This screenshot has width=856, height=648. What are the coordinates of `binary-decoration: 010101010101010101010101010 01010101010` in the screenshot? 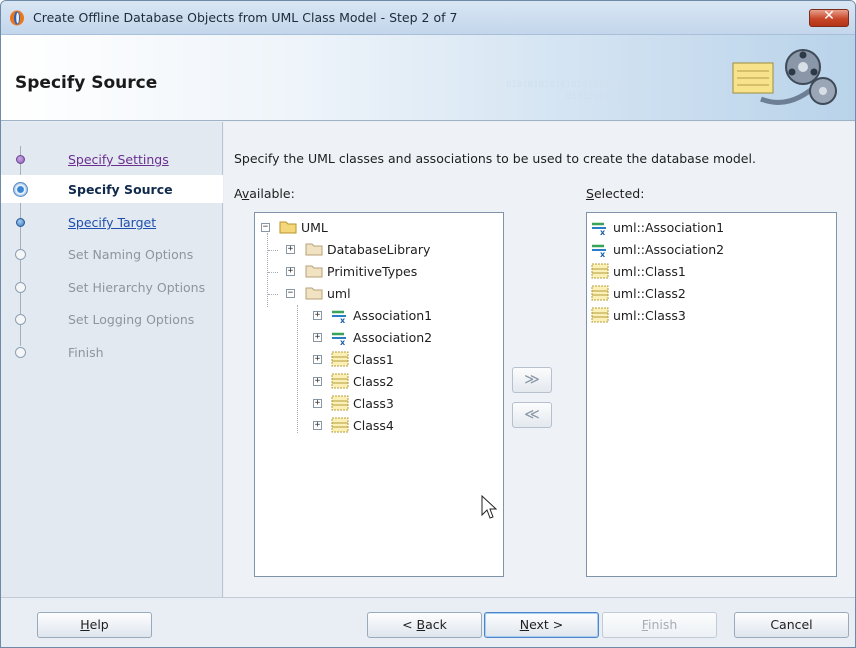 It's located at (579, 91).